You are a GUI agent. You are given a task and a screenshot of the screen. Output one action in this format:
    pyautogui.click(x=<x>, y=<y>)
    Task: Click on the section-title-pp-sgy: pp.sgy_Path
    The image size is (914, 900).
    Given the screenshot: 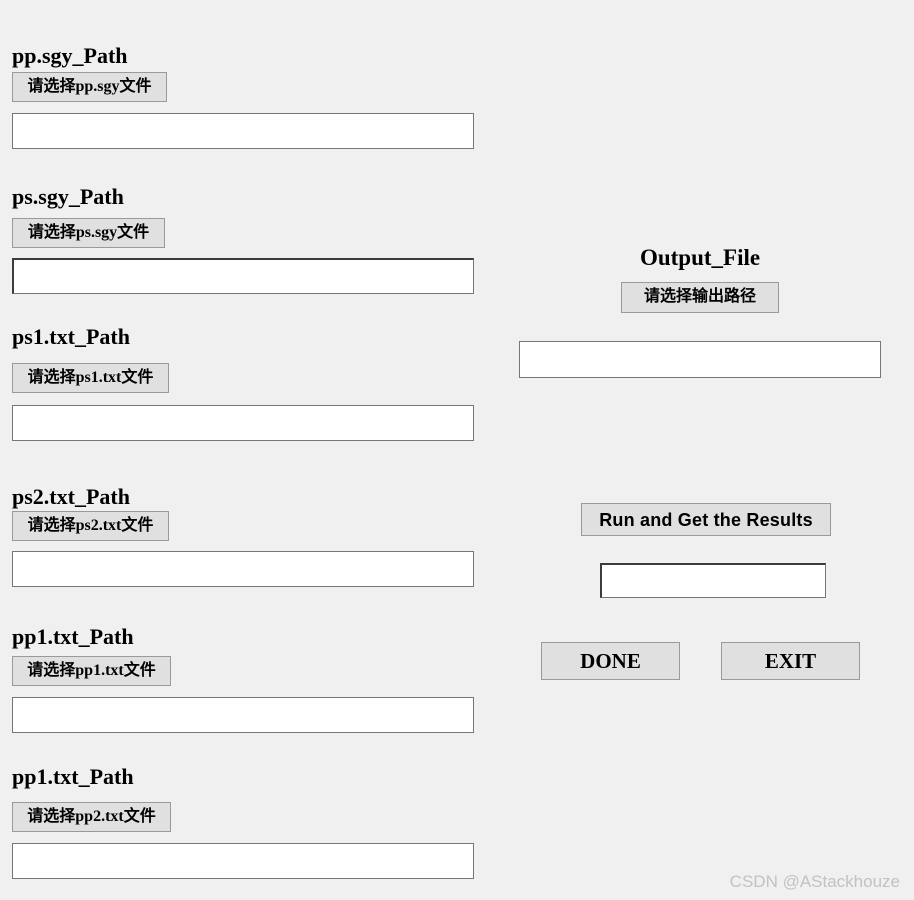 What is the action you would take?
    pyautogui.click(x=70, y=55)
    